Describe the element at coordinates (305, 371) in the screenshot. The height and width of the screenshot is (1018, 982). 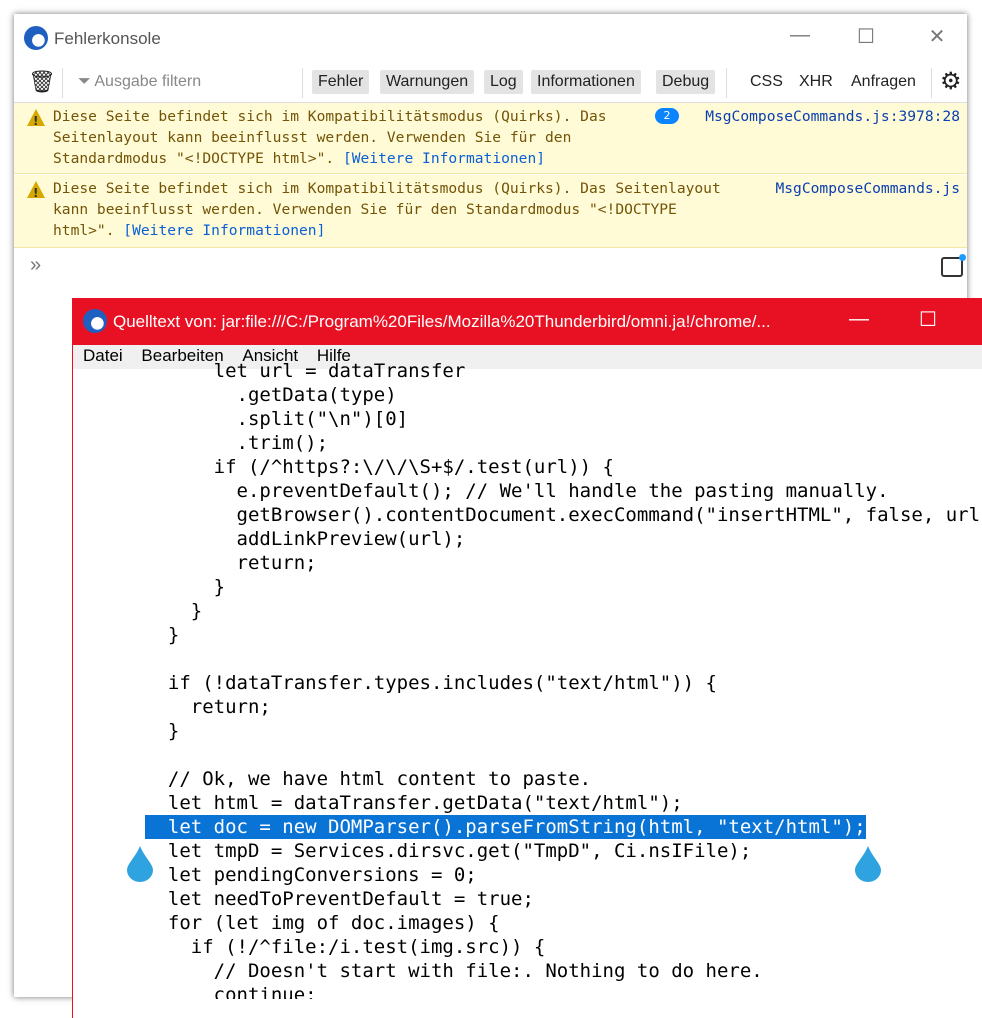
I see `code-text: let url = dataTransfer` at that location.